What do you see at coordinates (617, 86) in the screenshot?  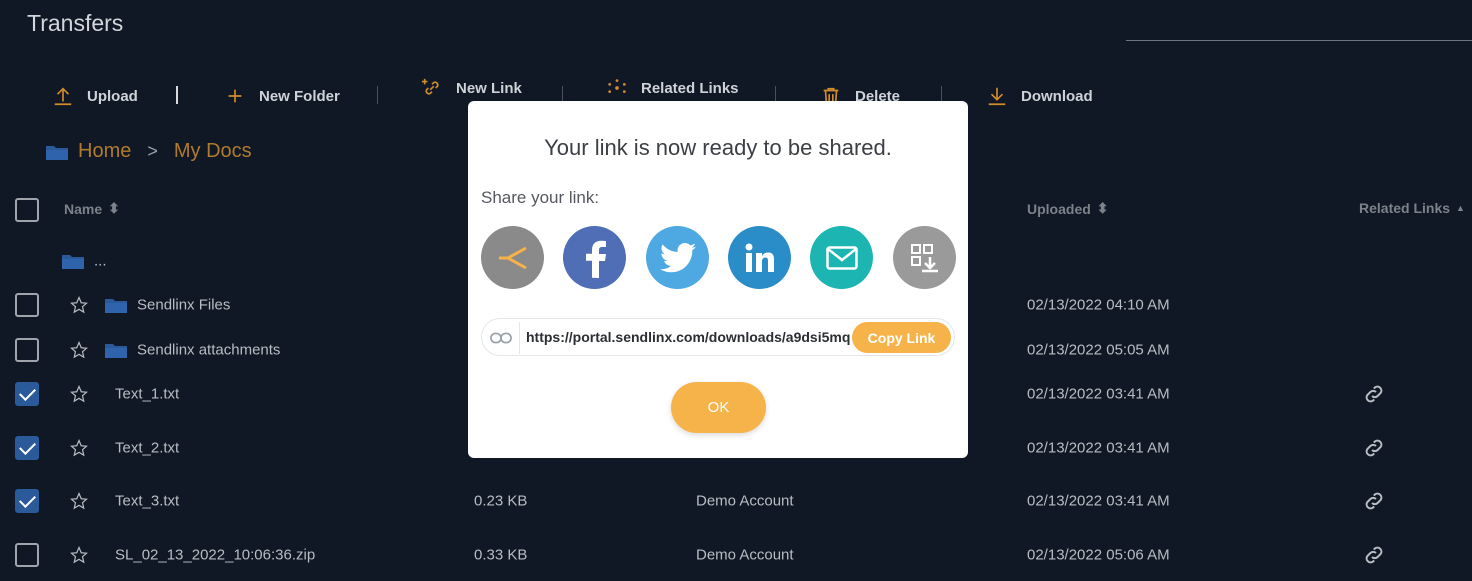 I see `network-icon` at bounding box center [617, 86].